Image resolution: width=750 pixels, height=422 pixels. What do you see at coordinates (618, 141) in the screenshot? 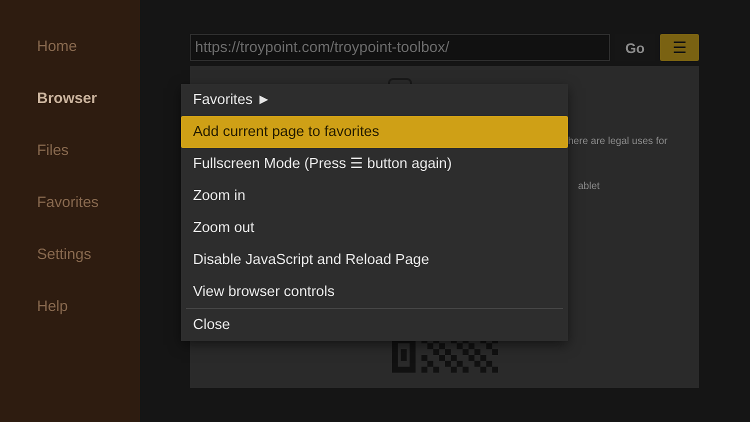
I see `page-text: here are legal uses for` at bounding box center [618, 141].